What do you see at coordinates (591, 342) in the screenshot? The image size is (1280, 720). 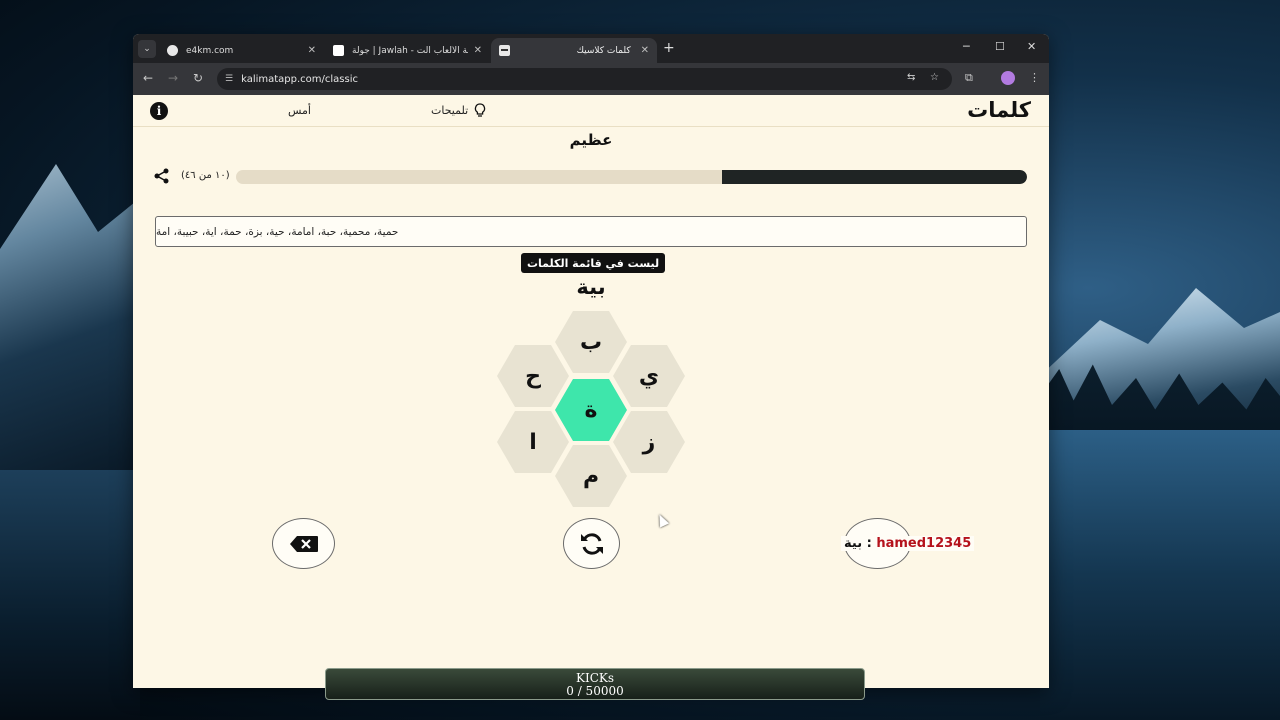 I see `hex-letter-top: ب` at bounding box center [591, 342].